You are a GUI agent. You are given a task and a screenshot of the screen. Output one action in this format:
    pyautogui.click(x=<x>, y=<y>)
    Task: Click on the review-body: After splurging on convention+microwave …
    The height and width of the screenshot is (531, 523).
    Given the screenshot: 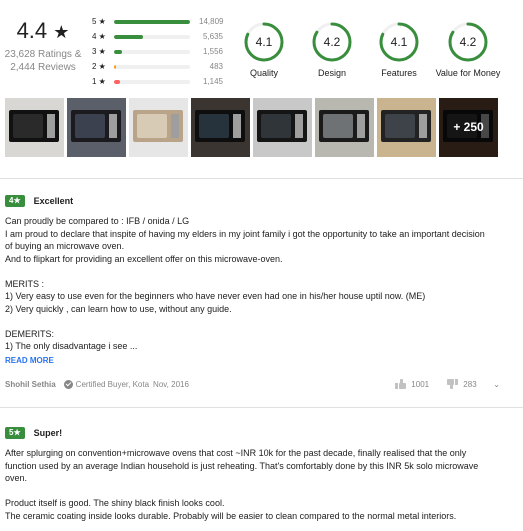 What is the action you would take?
    pyautogui.click(x=257, y=484)
    